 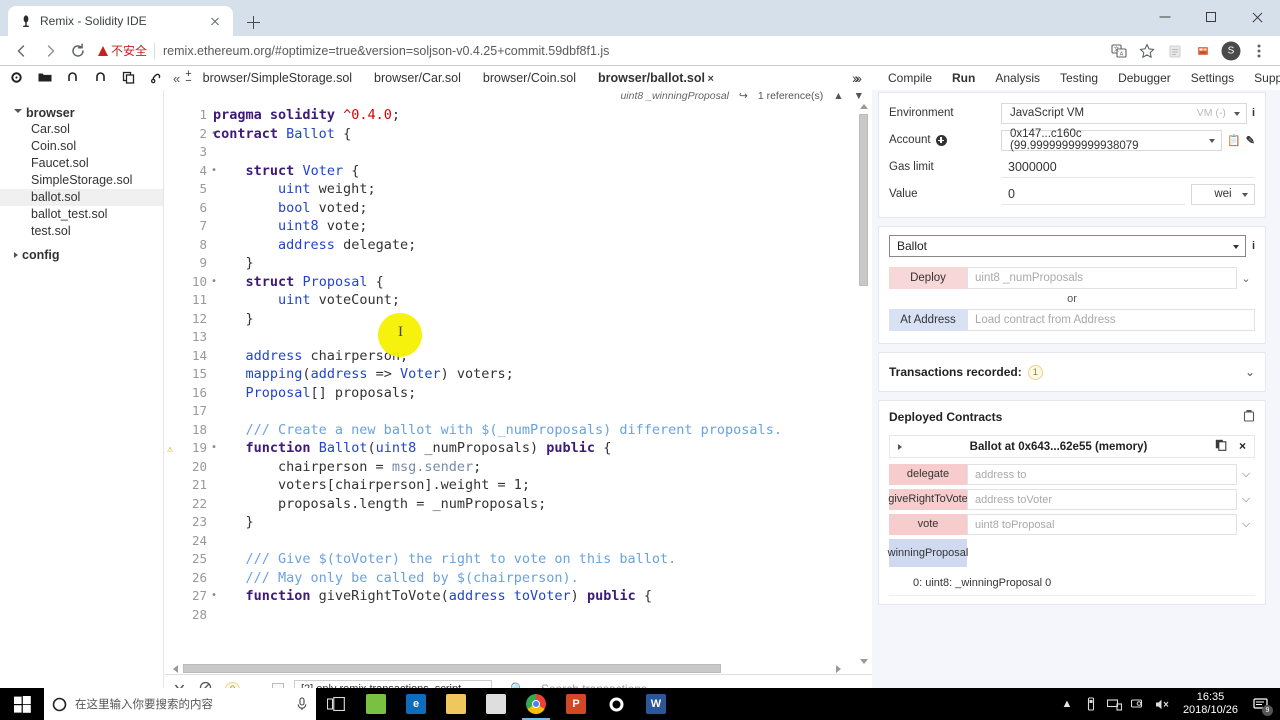 I want to click on code-line-15: mapping(address => Voter) voters;, so click(x=534, y=374).